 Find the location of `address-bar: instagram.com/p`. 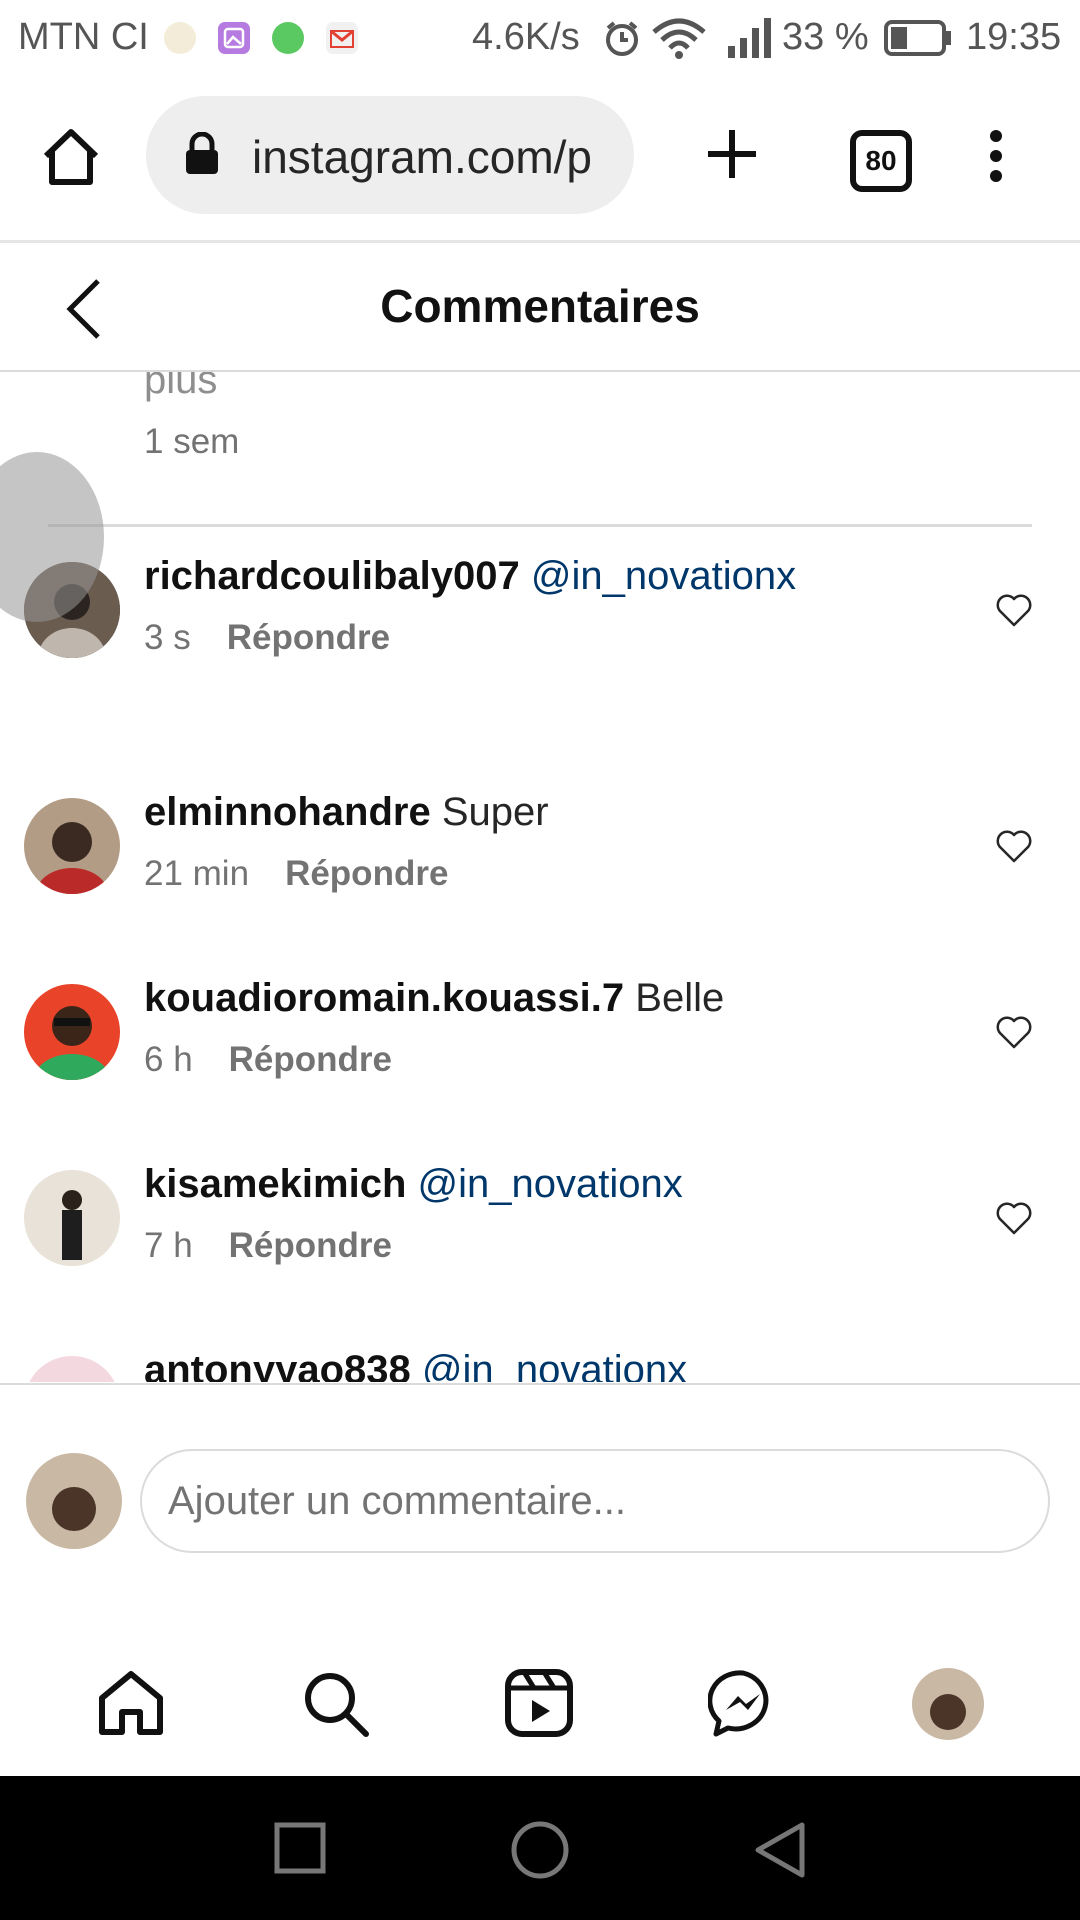

address-bar: instagram.com/p is located at coordinates (390, 155).